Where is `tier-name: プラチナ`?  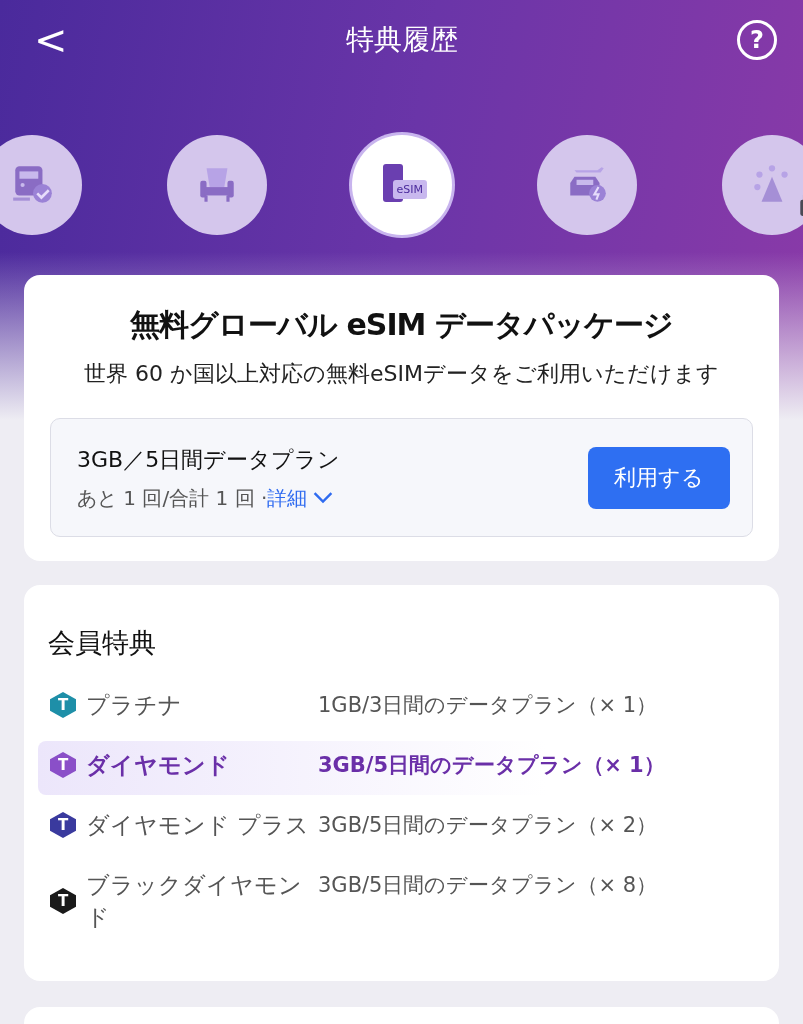 tier-name: プラチナ is located at coordinates (134, 705).